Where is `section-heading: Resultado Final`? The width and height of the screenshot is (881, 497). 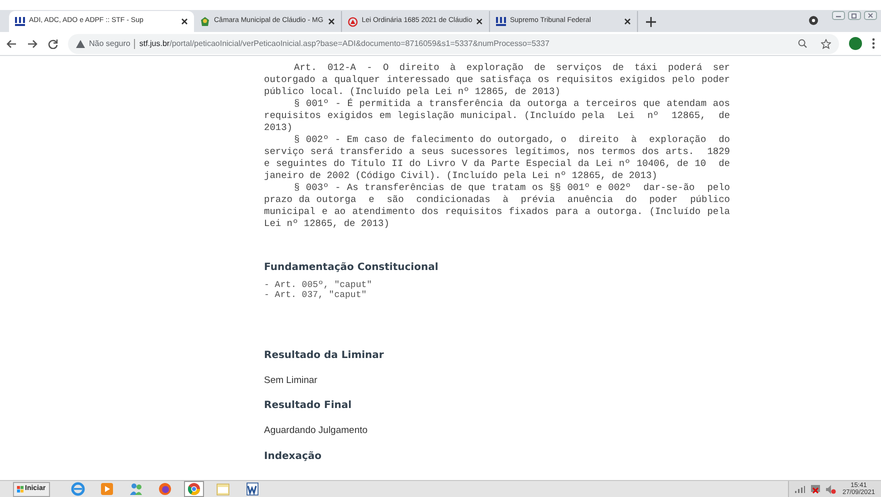
section-heading: Resultado Final is located at coordinates (308, 406).